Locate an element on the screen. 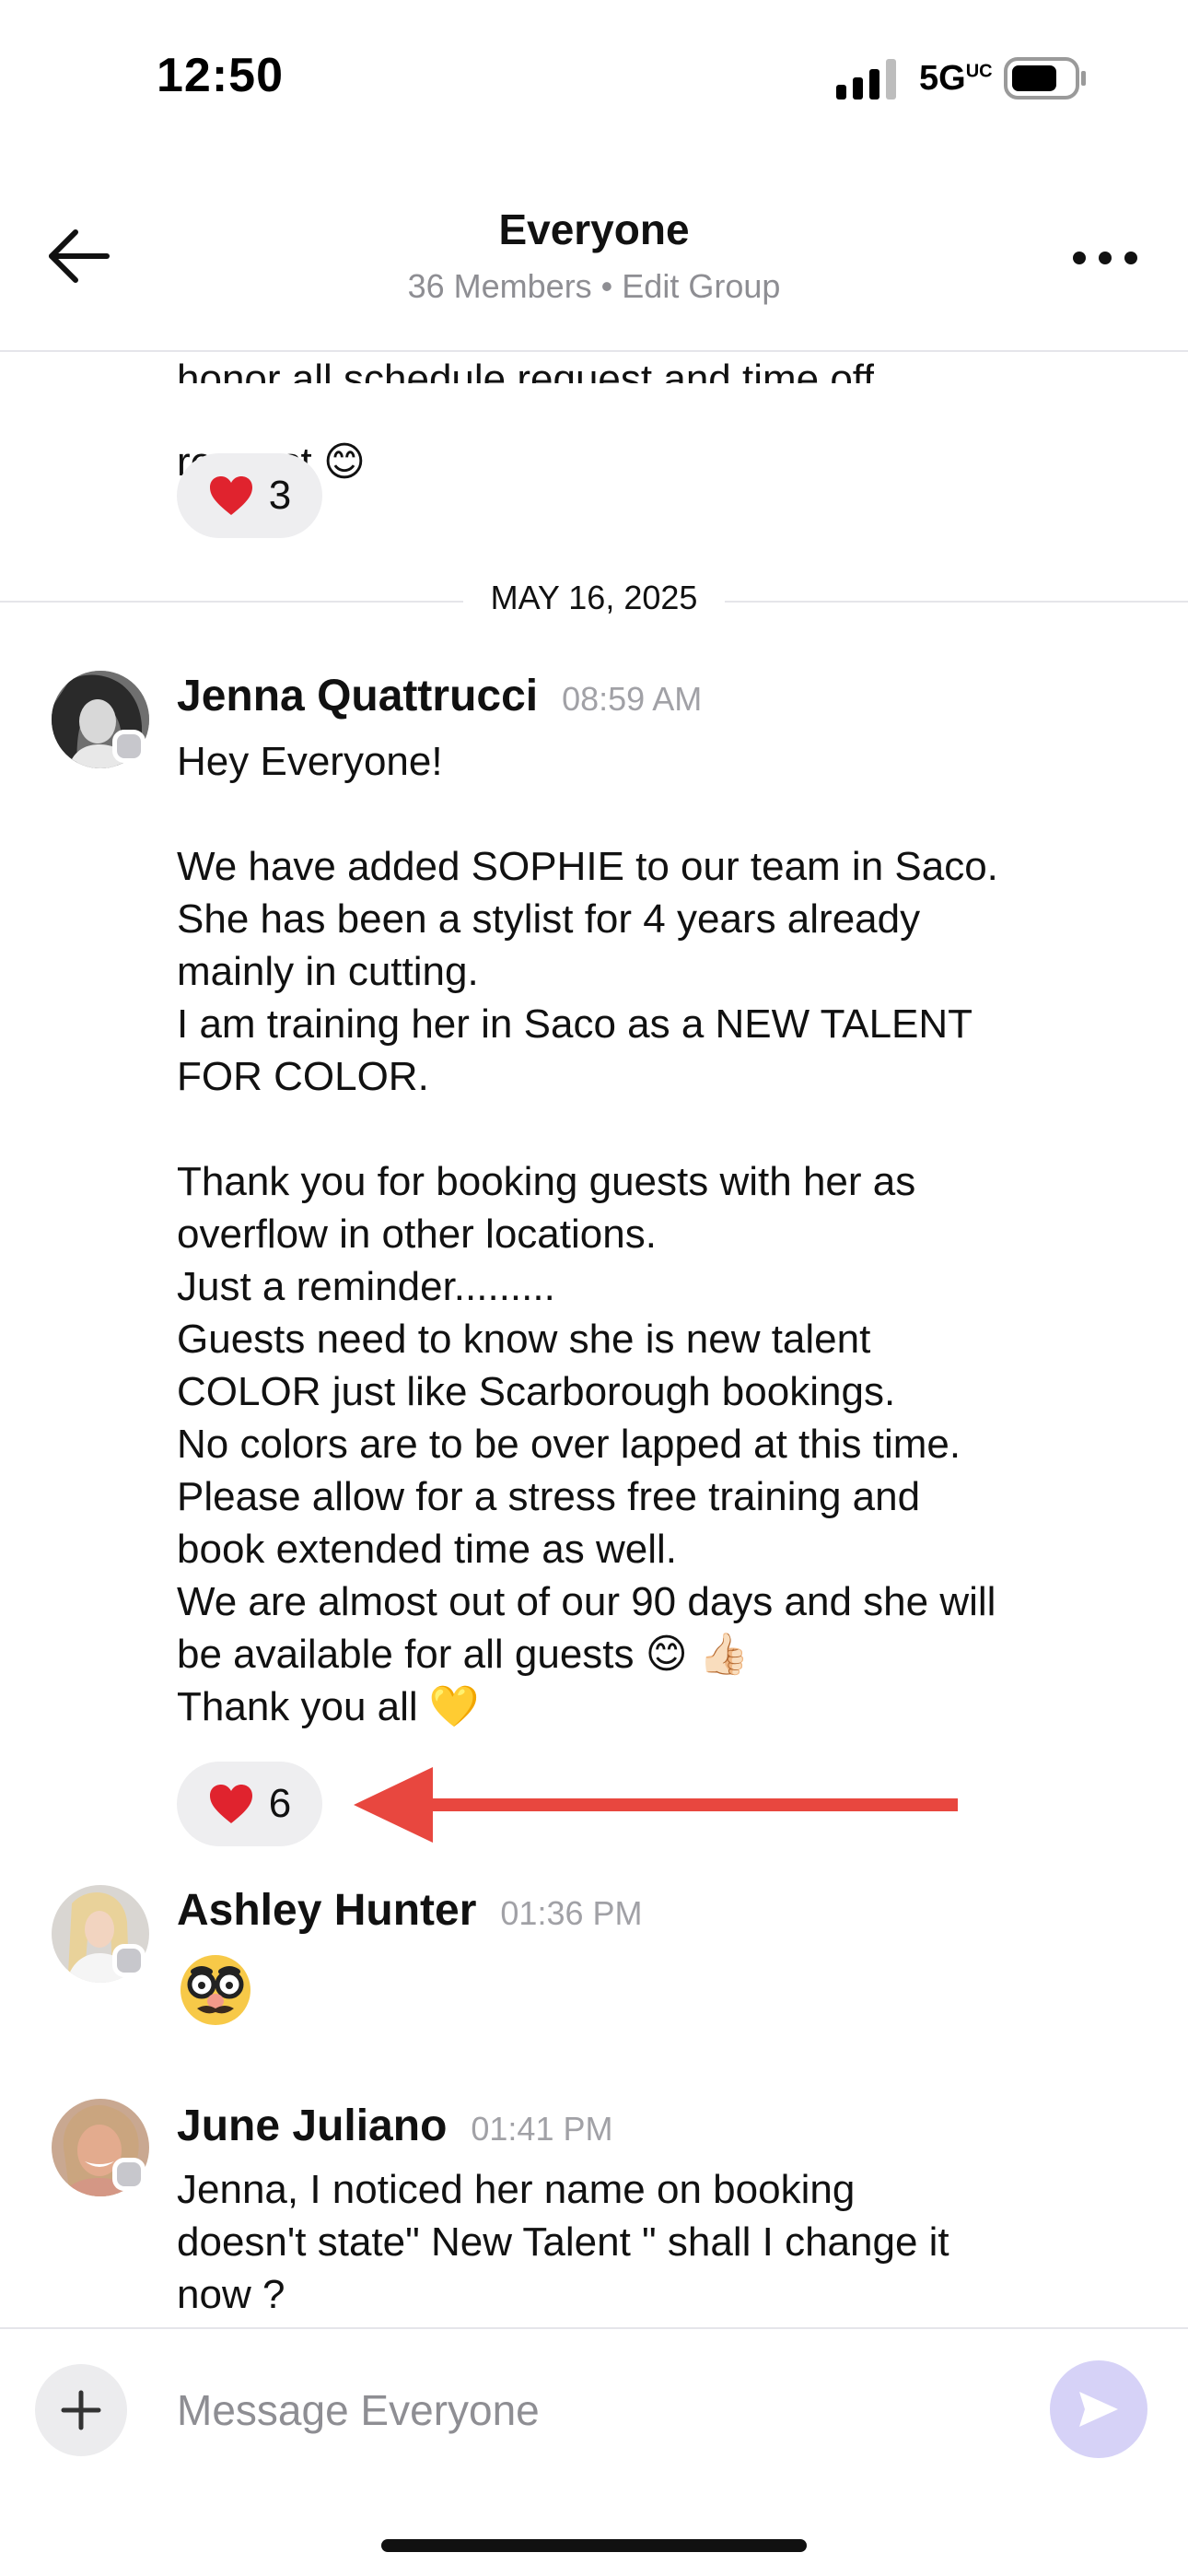 The image size is (1188, 2576). disguised-face-icon is located at coordinates (215, 1990).